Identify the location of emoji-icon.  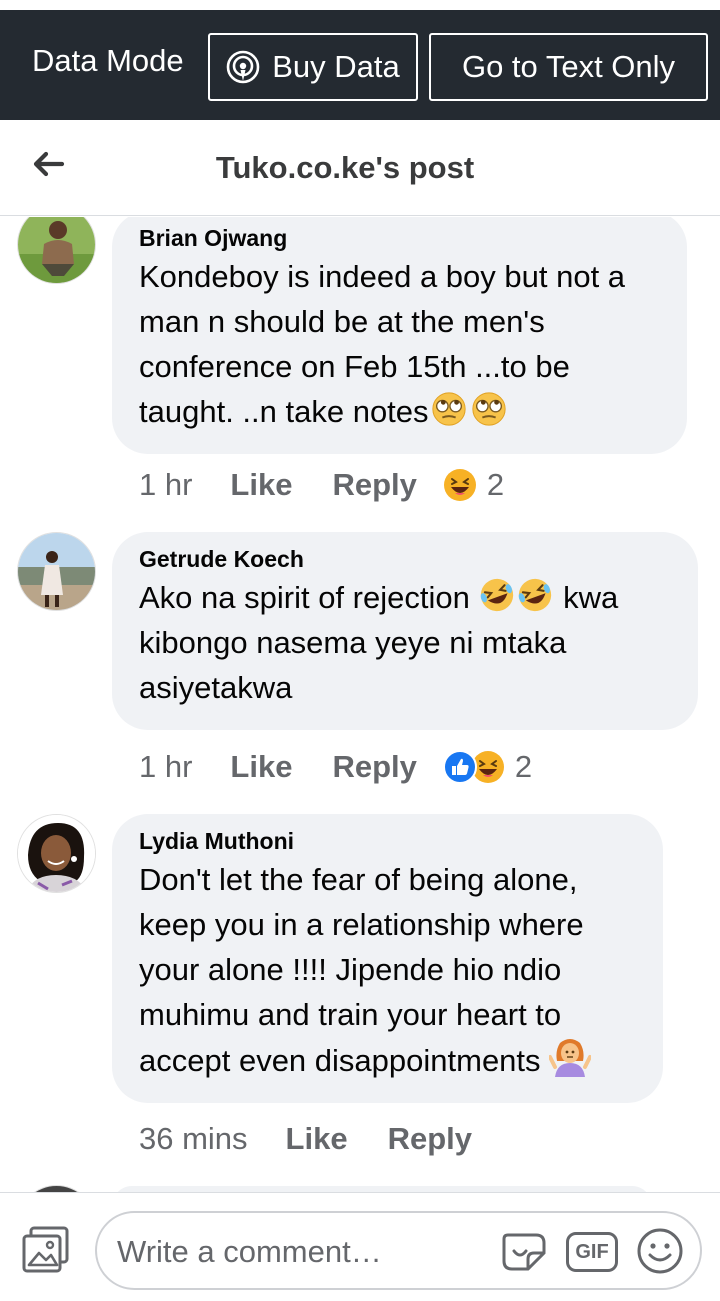
(660, 1251).